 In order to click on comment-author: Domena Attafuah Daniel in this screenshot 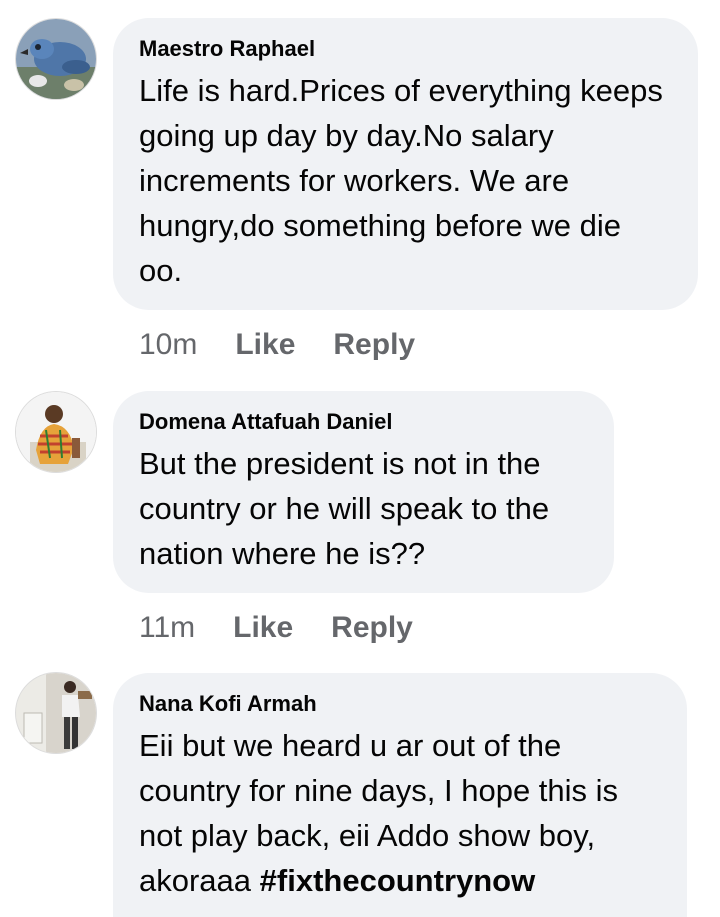, I will do `click(363, 422)`.